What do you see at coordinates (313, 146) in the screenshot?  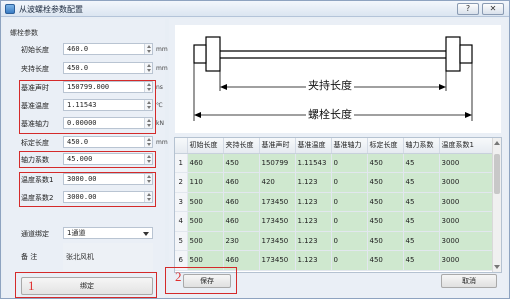 I see `column-header: 基准温度` at bounding box center [313, 146].